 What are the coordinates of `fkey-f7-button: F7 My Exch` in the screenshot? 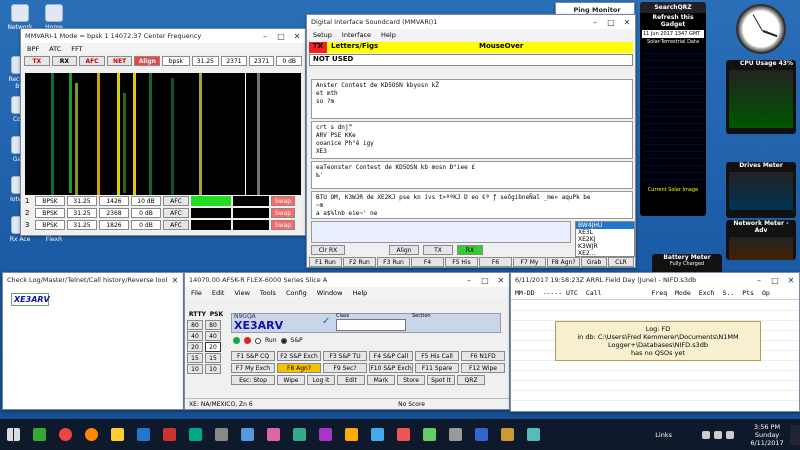 It's located at (253, 368).